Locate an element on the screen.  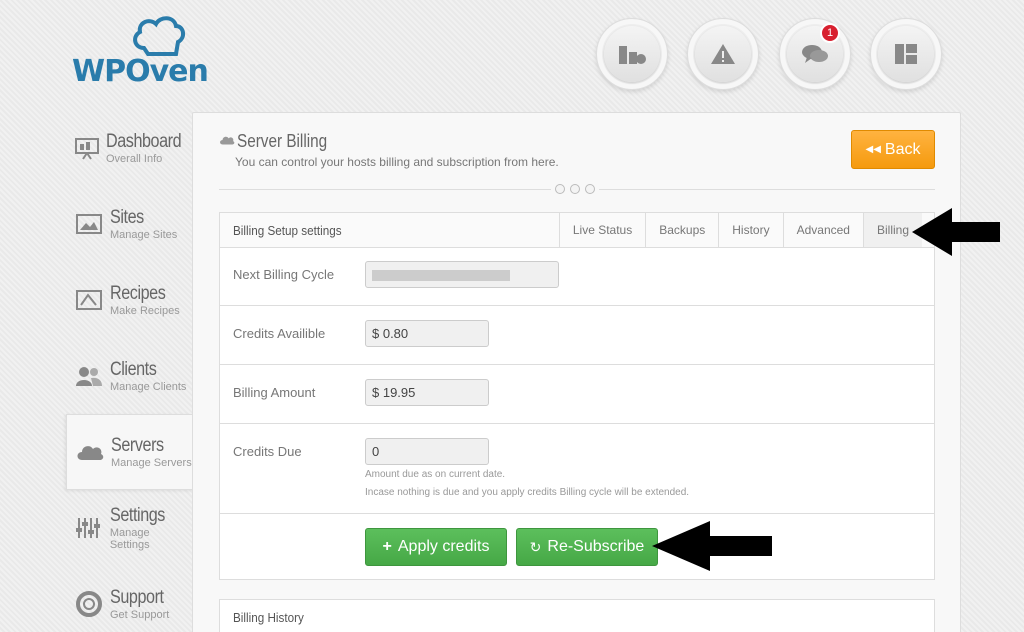
tab-live-status: Live Status is located at coordinates (601, 230).